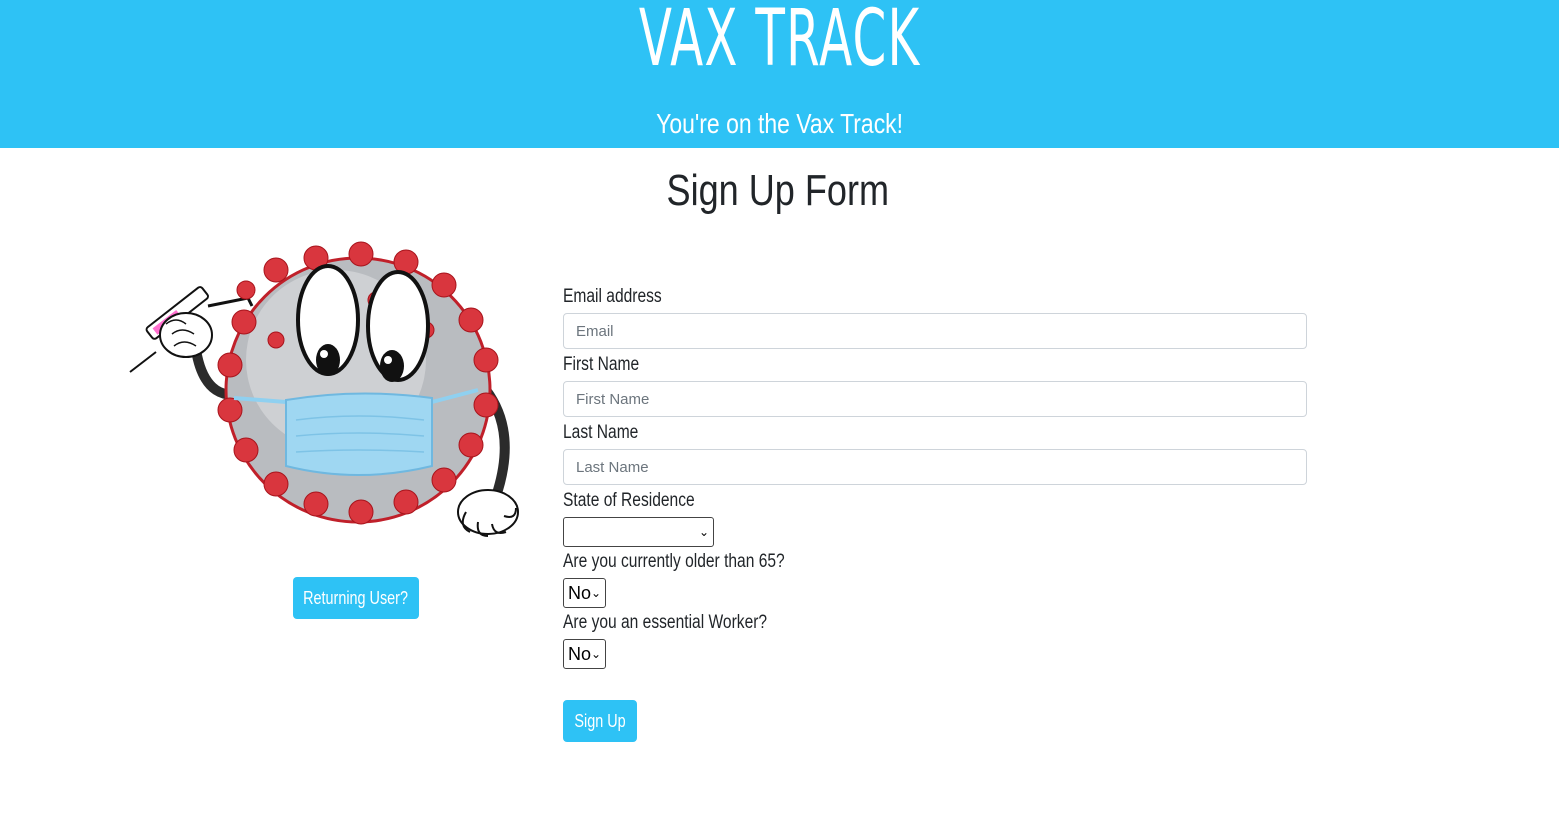  I want to click on essential-worker-label: Are you an essential Worker?, so click(665, 622).